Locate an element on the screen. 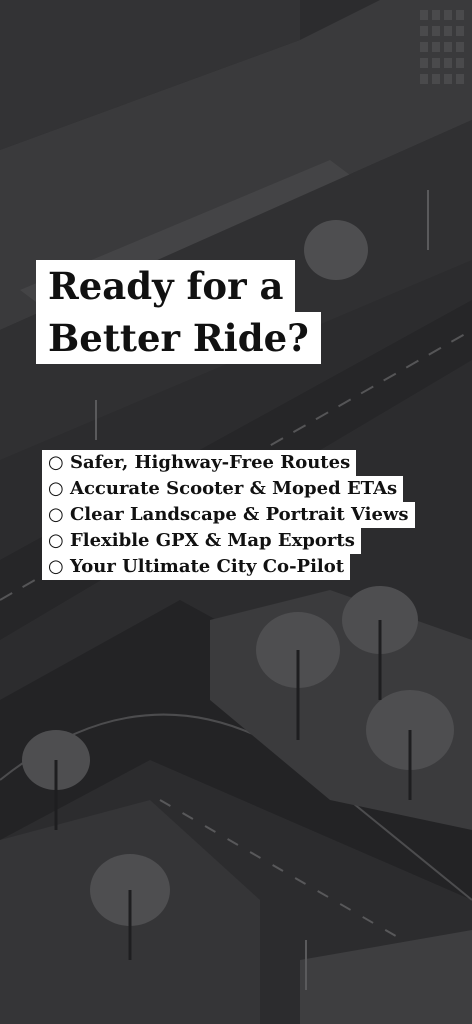 This screenshot has width=472, height=1024. feature-item: ○ Accurate Scooter & Moped ETAs is located at coordinates (228, 489).